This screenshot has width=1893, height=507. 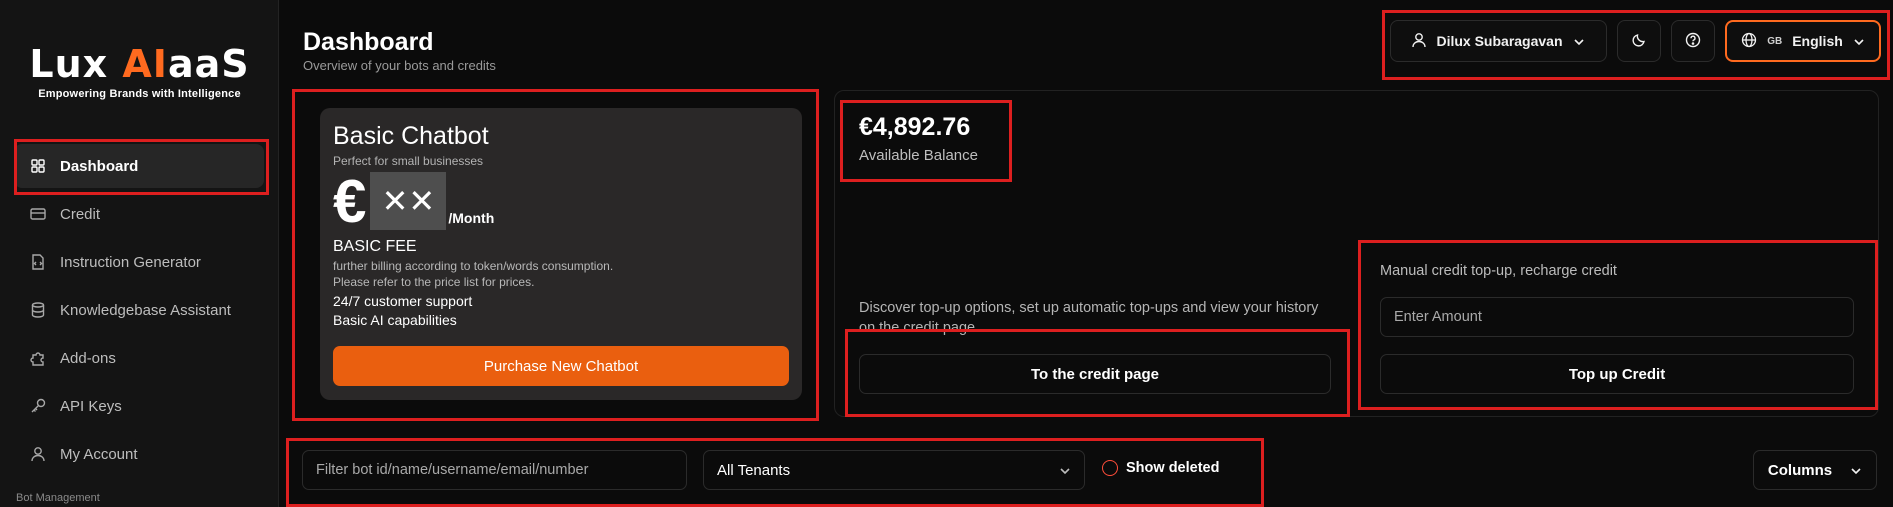 What do you see at coordinates (139, 358) in the screenshot?
I see `sidebar-item-add-ons: Add-ons` at bounding box center [139, 358].